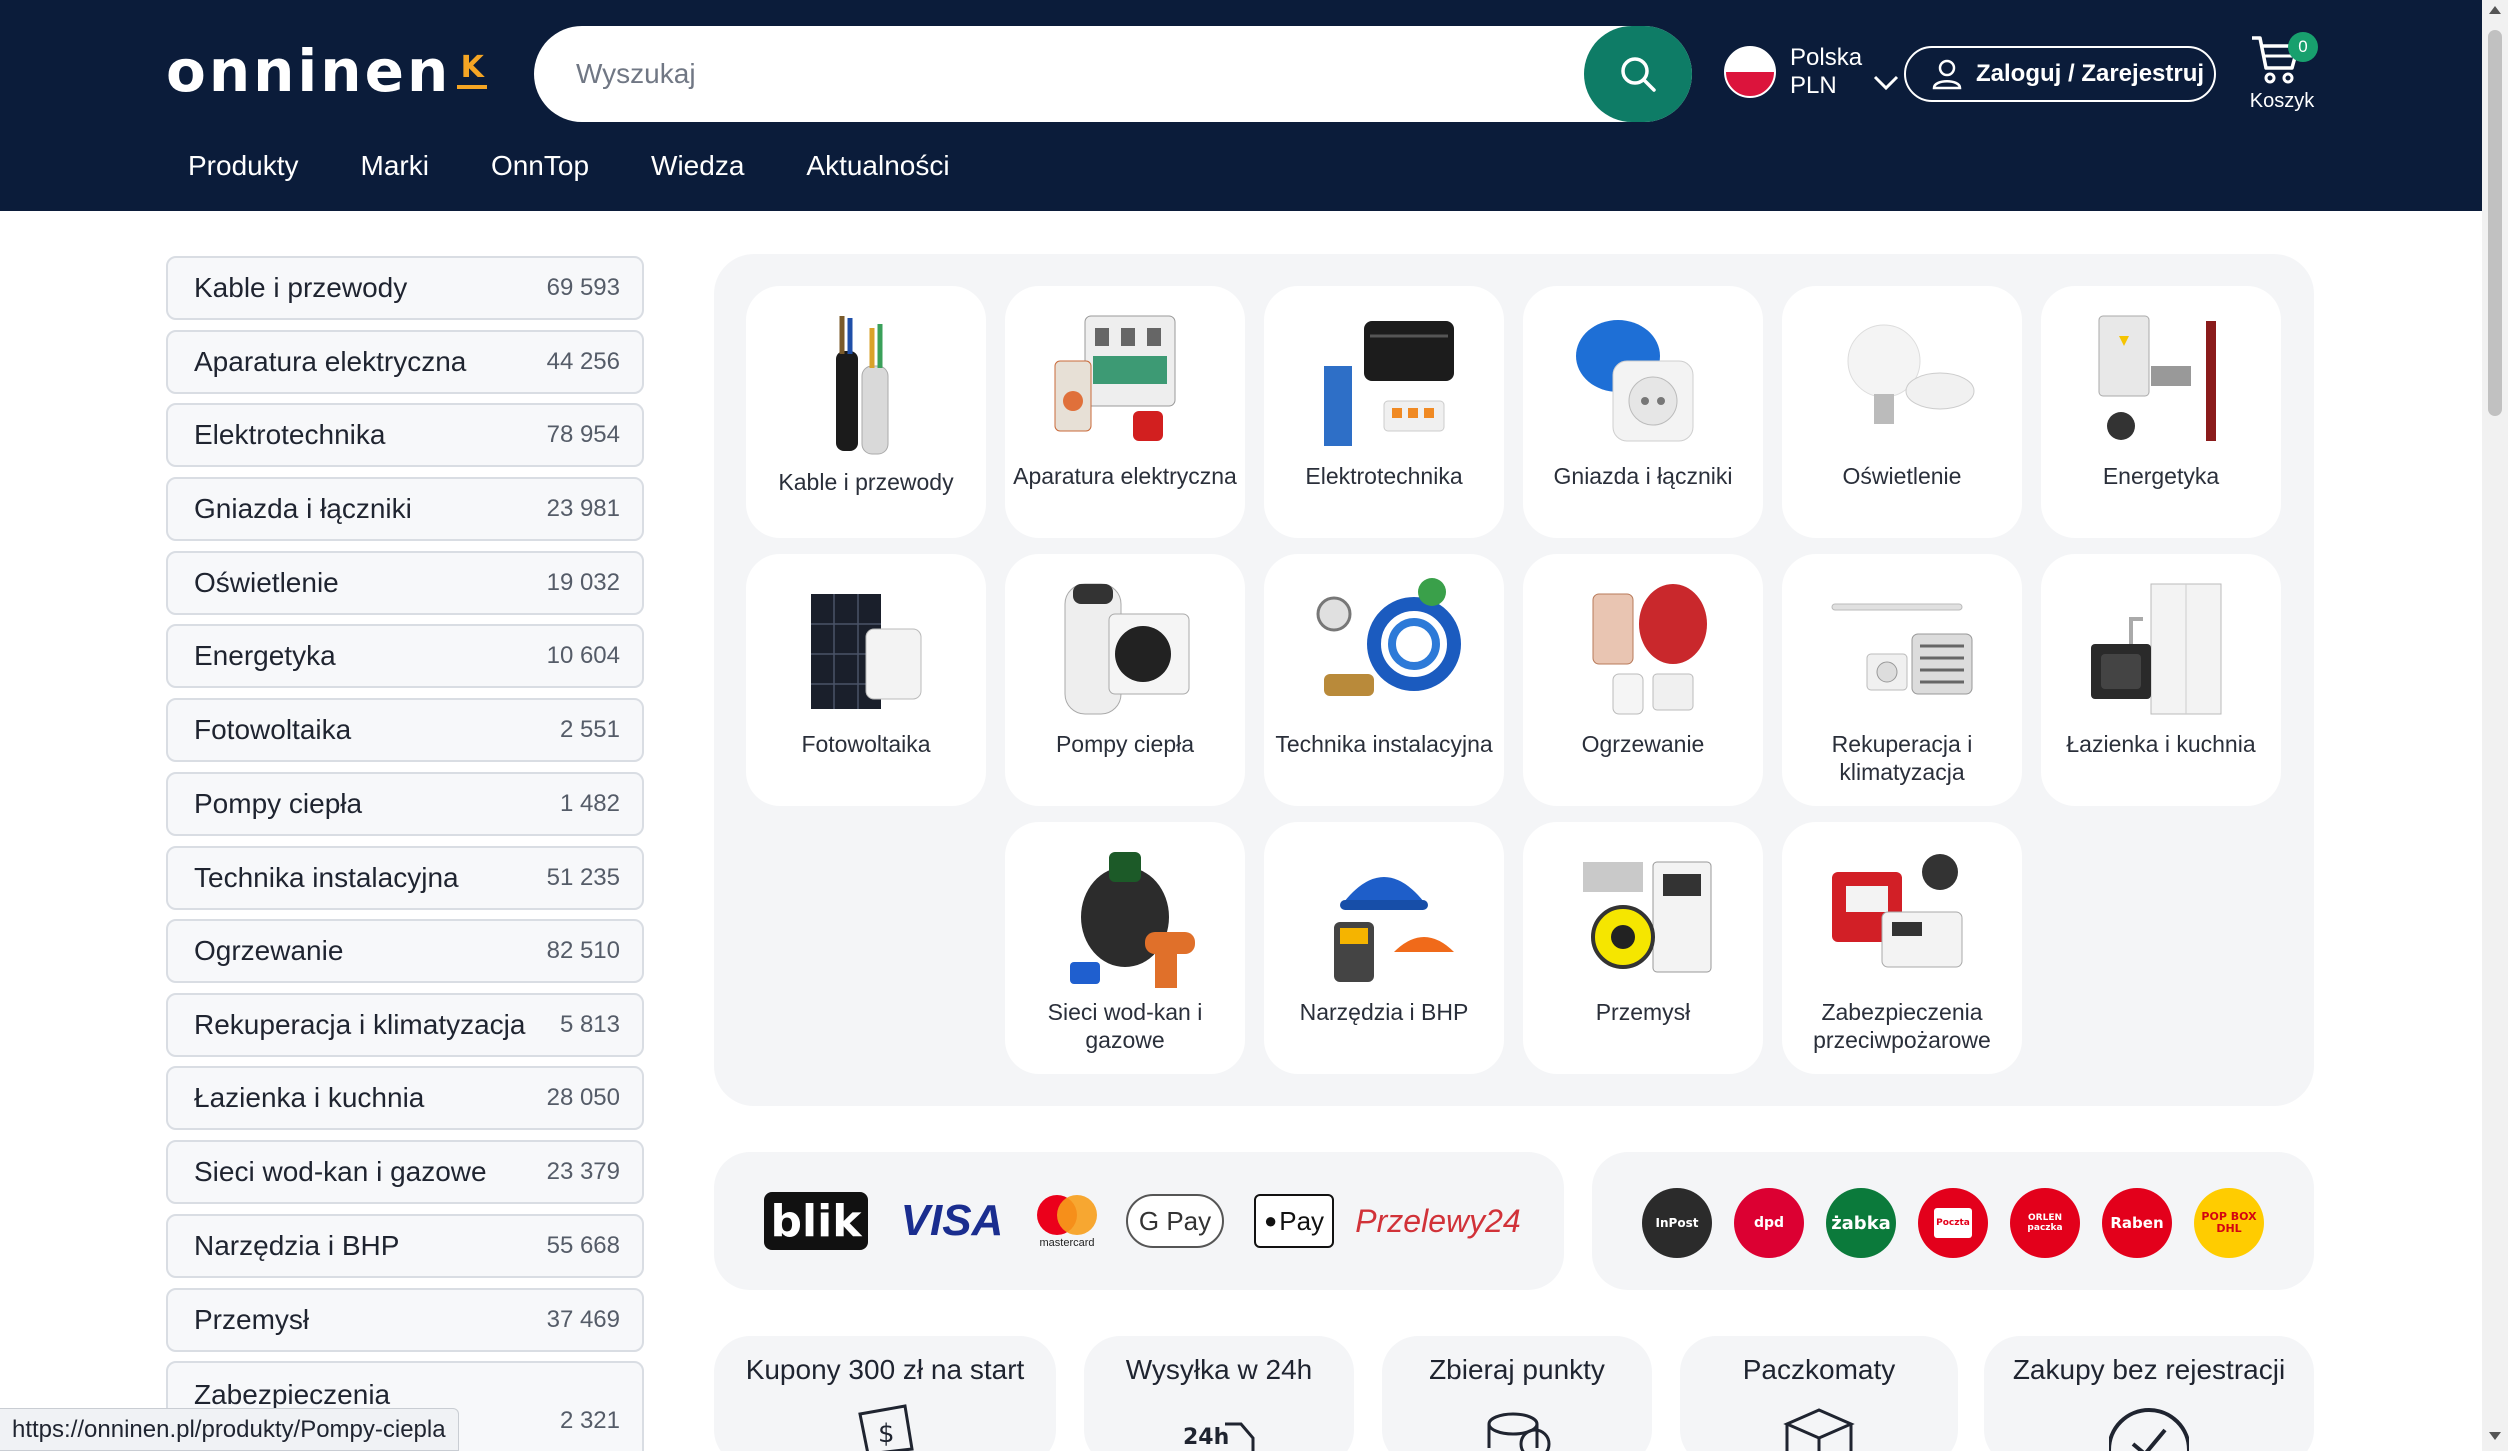 The width and height of the screenshot is (2508, 1451). I want to click on category-label: Ogrzewanie, so click(1643, 744).